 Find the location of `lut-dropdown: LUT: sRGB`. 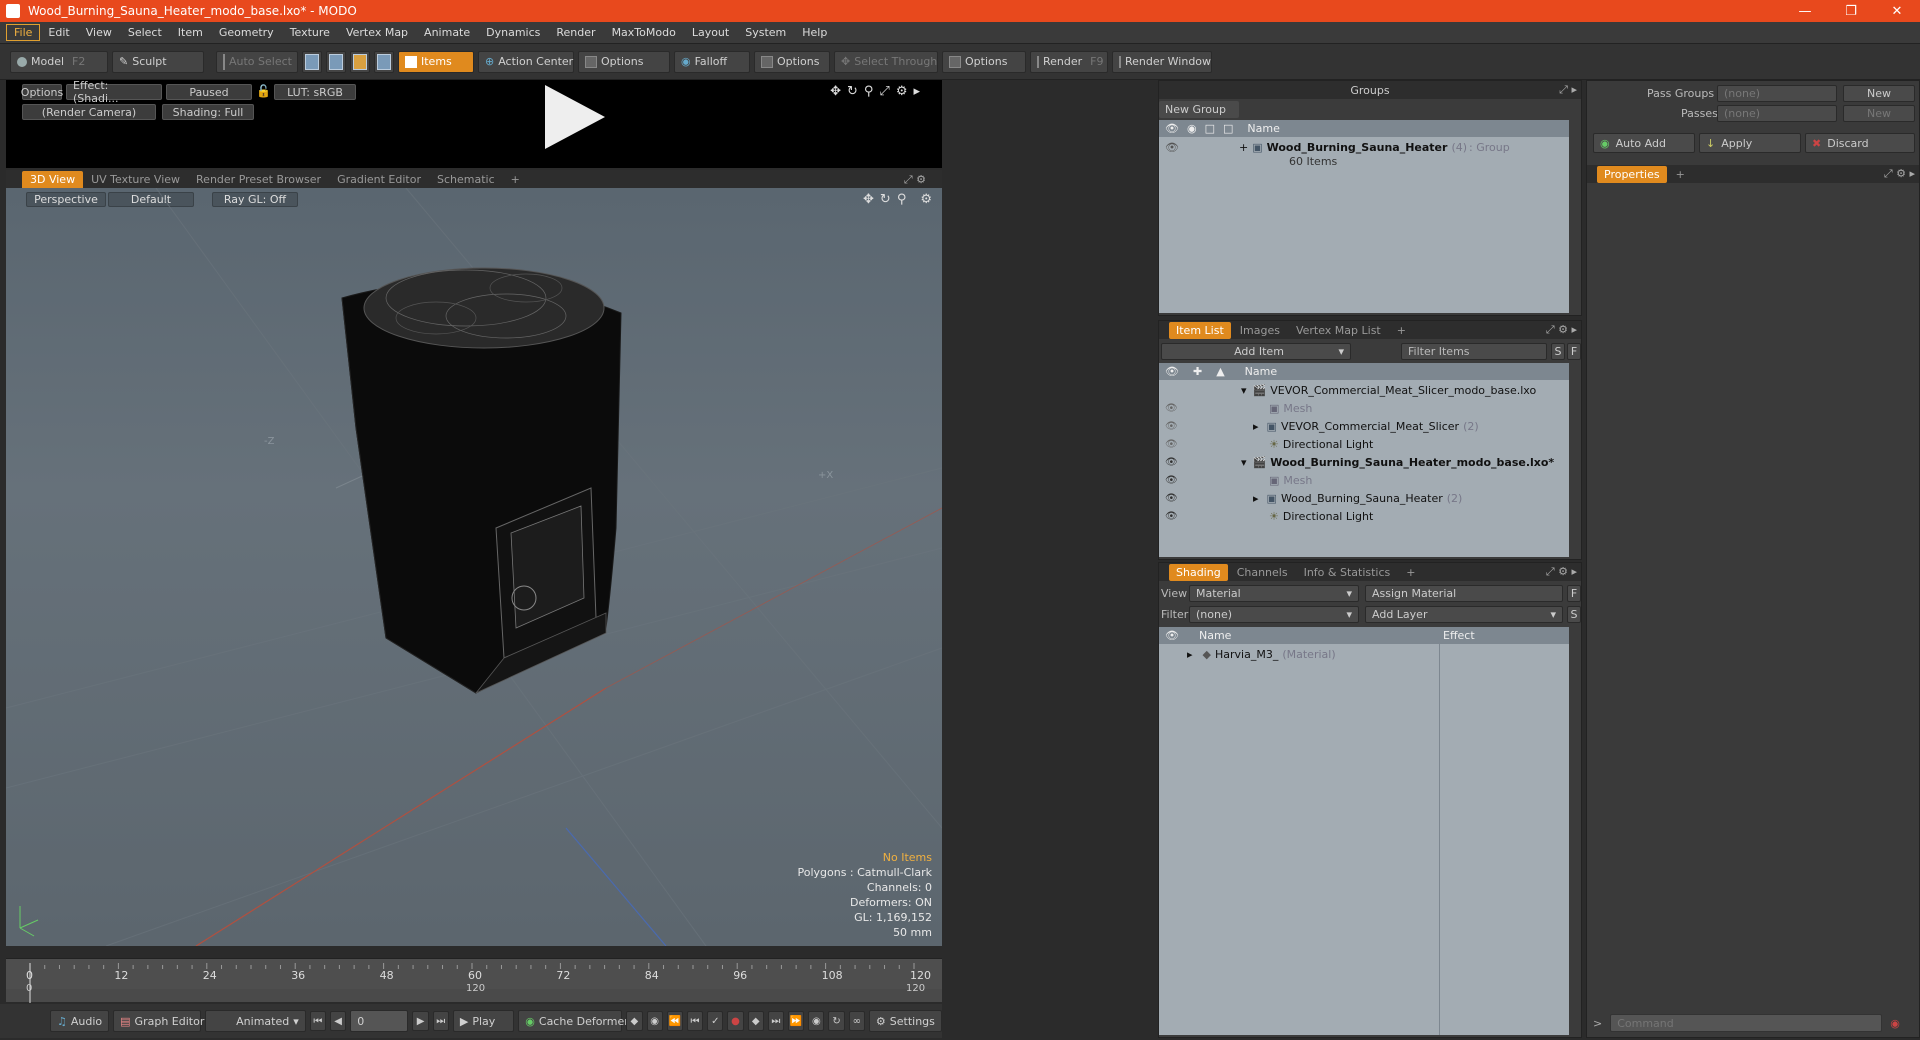

lut-dropdown: LUT: sRGB is located at coordinates (315, 92).